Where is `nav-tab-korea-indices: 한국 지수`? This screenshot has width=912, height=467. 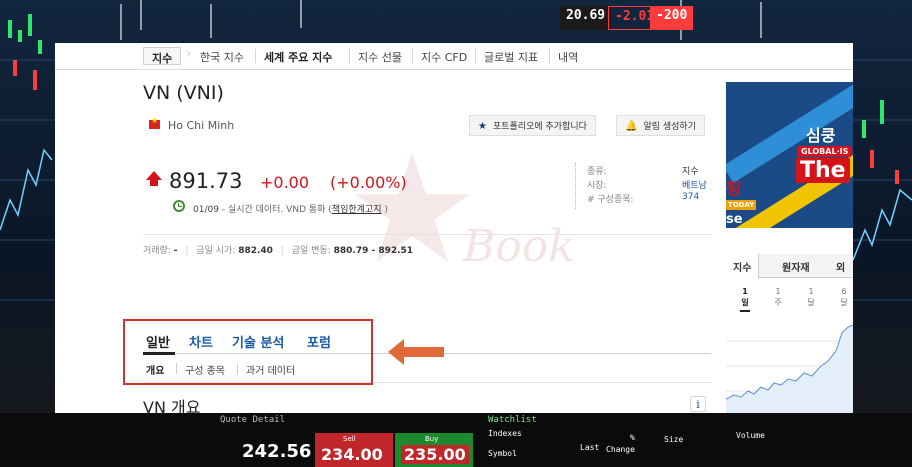 nav-tab-korea-indices: 한국 지수 is located at coordinates (222, 57).